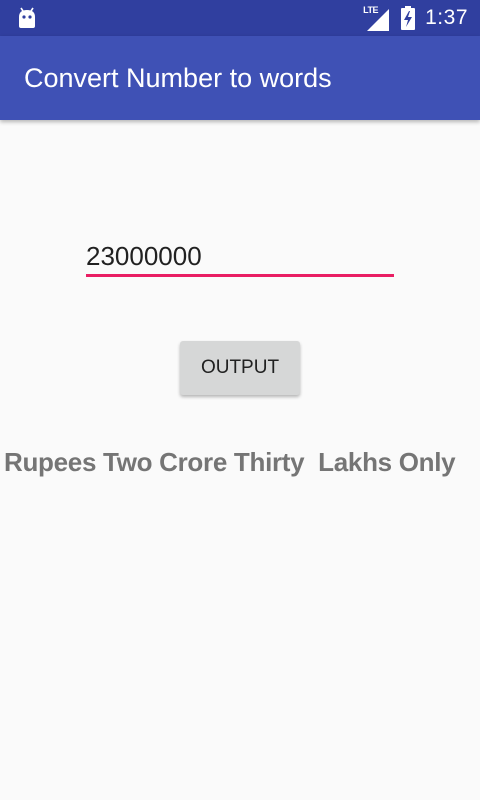  I want to click on status-icons: LTE 1:37, so click(415, 18).